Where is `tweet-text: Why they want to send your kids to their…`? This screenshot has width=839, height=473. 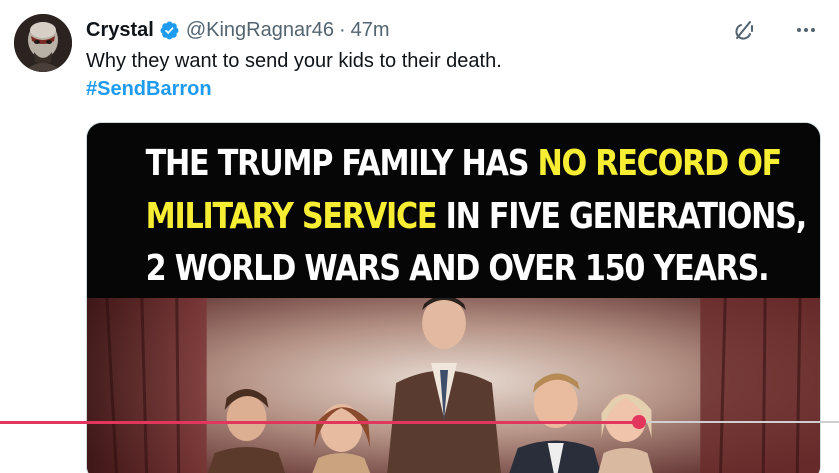 tweet-text: Why they want to send your kids to their… is located at coordinates (294, 61).